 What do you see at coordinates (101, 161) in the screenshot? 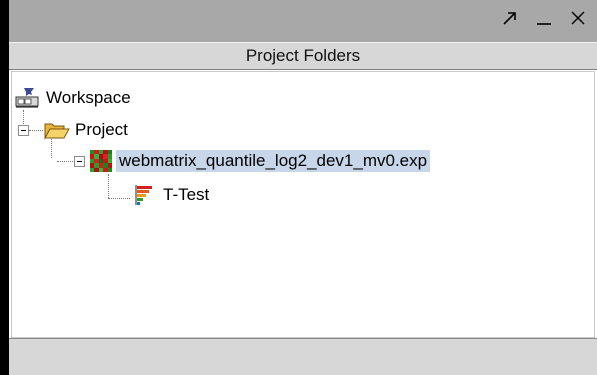
I see `heatmap-icon` at bounding box center [101, 161].